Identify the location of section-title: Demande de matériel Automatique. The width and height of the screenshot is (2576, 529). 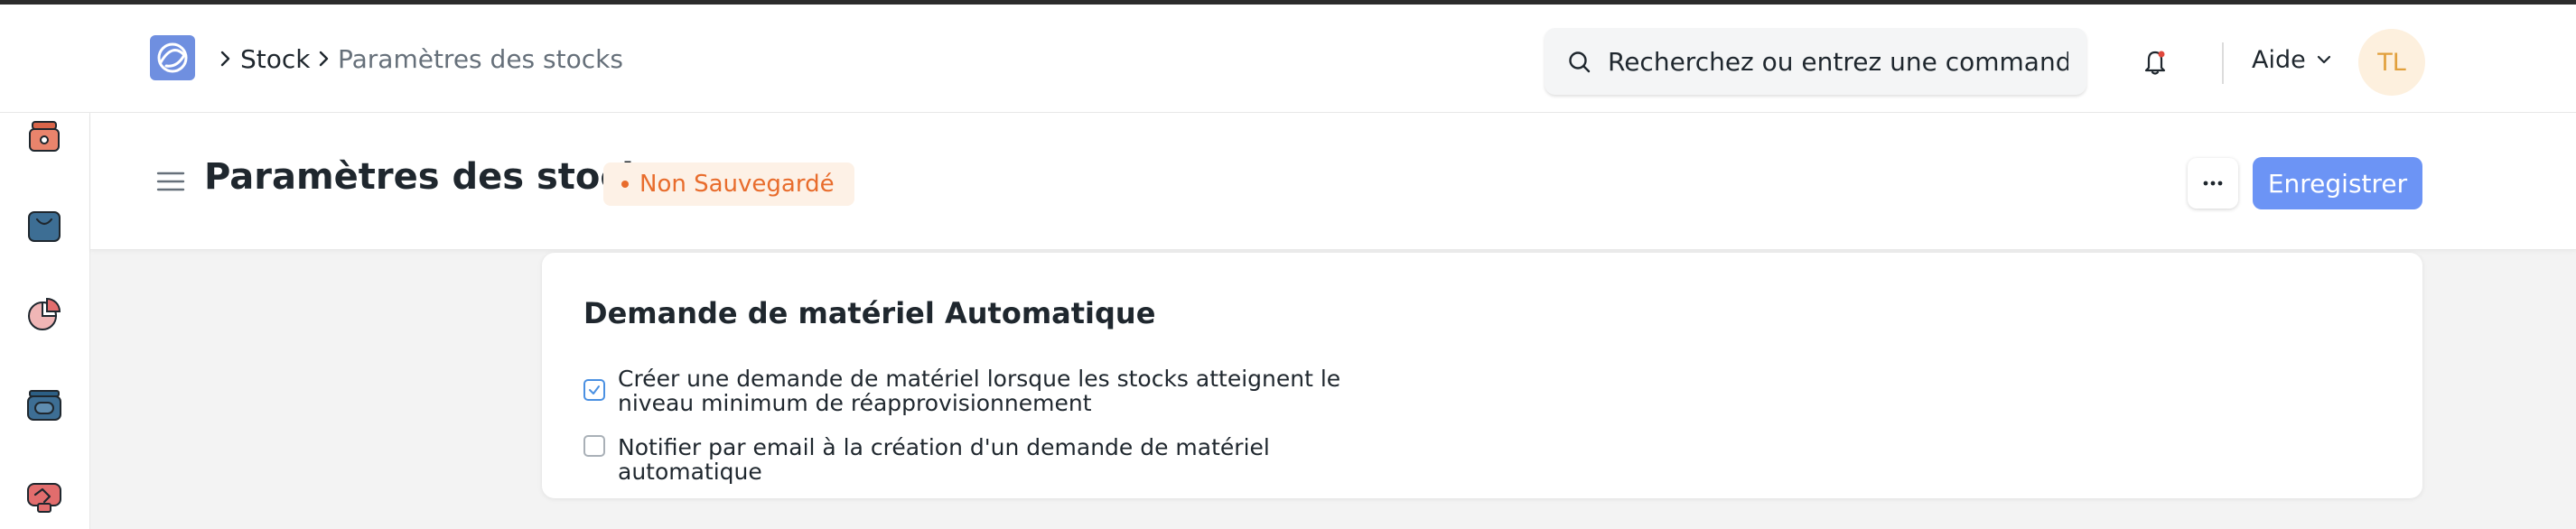
(869, 313).